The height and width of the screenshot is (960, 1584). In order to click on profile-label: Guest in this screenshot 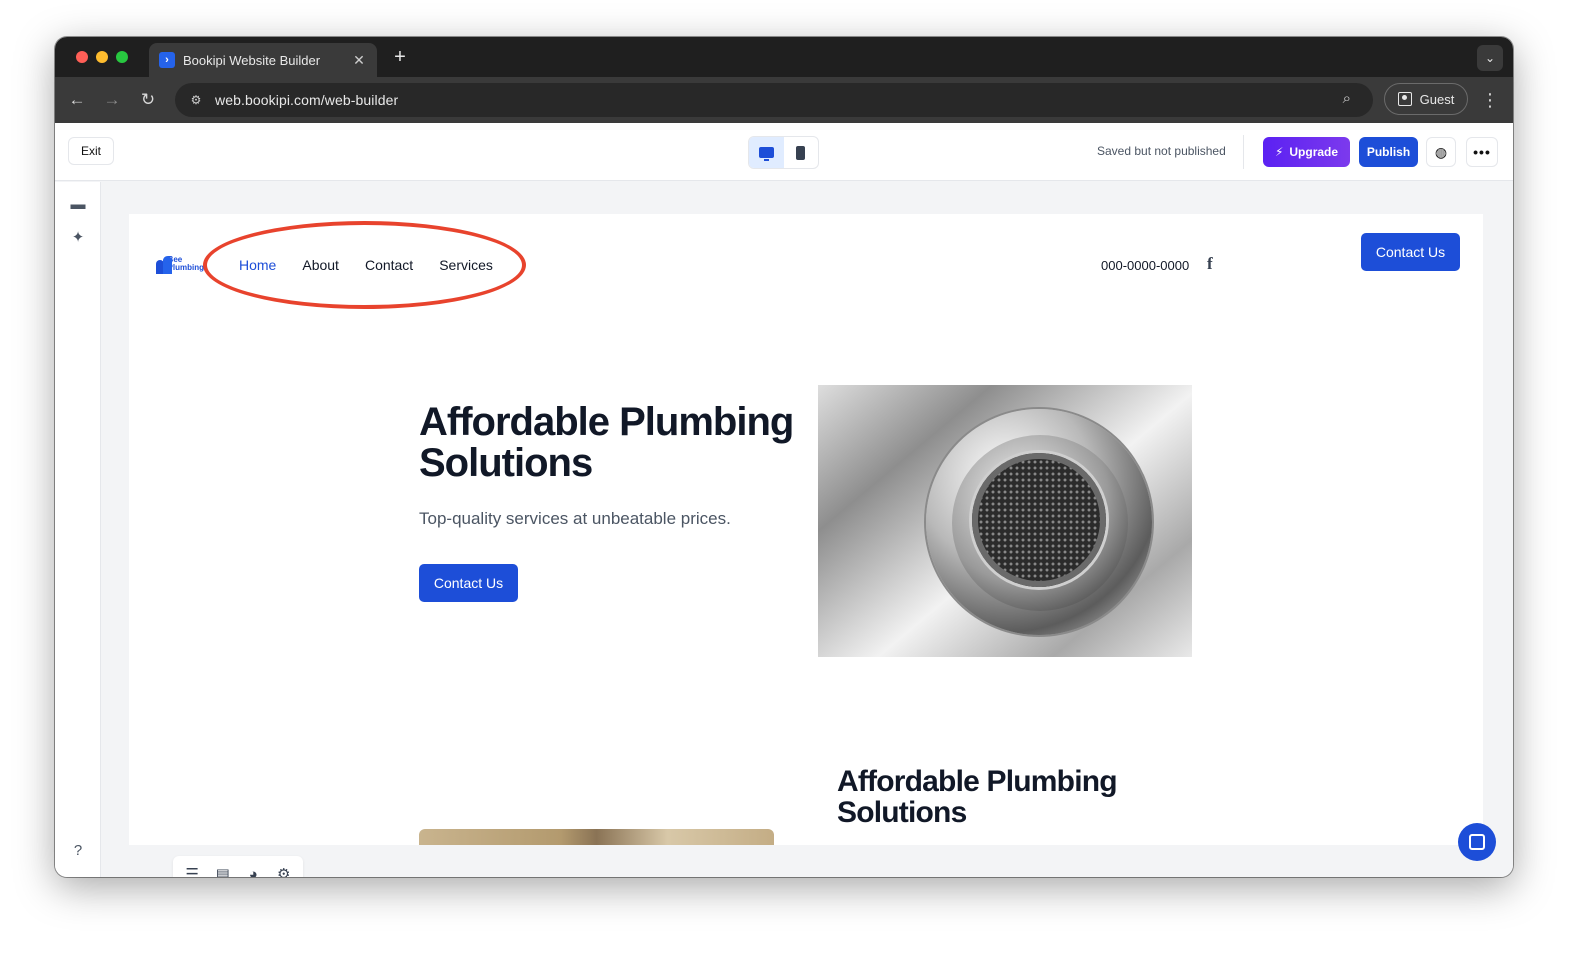, I will do `click(1437, 99)`.